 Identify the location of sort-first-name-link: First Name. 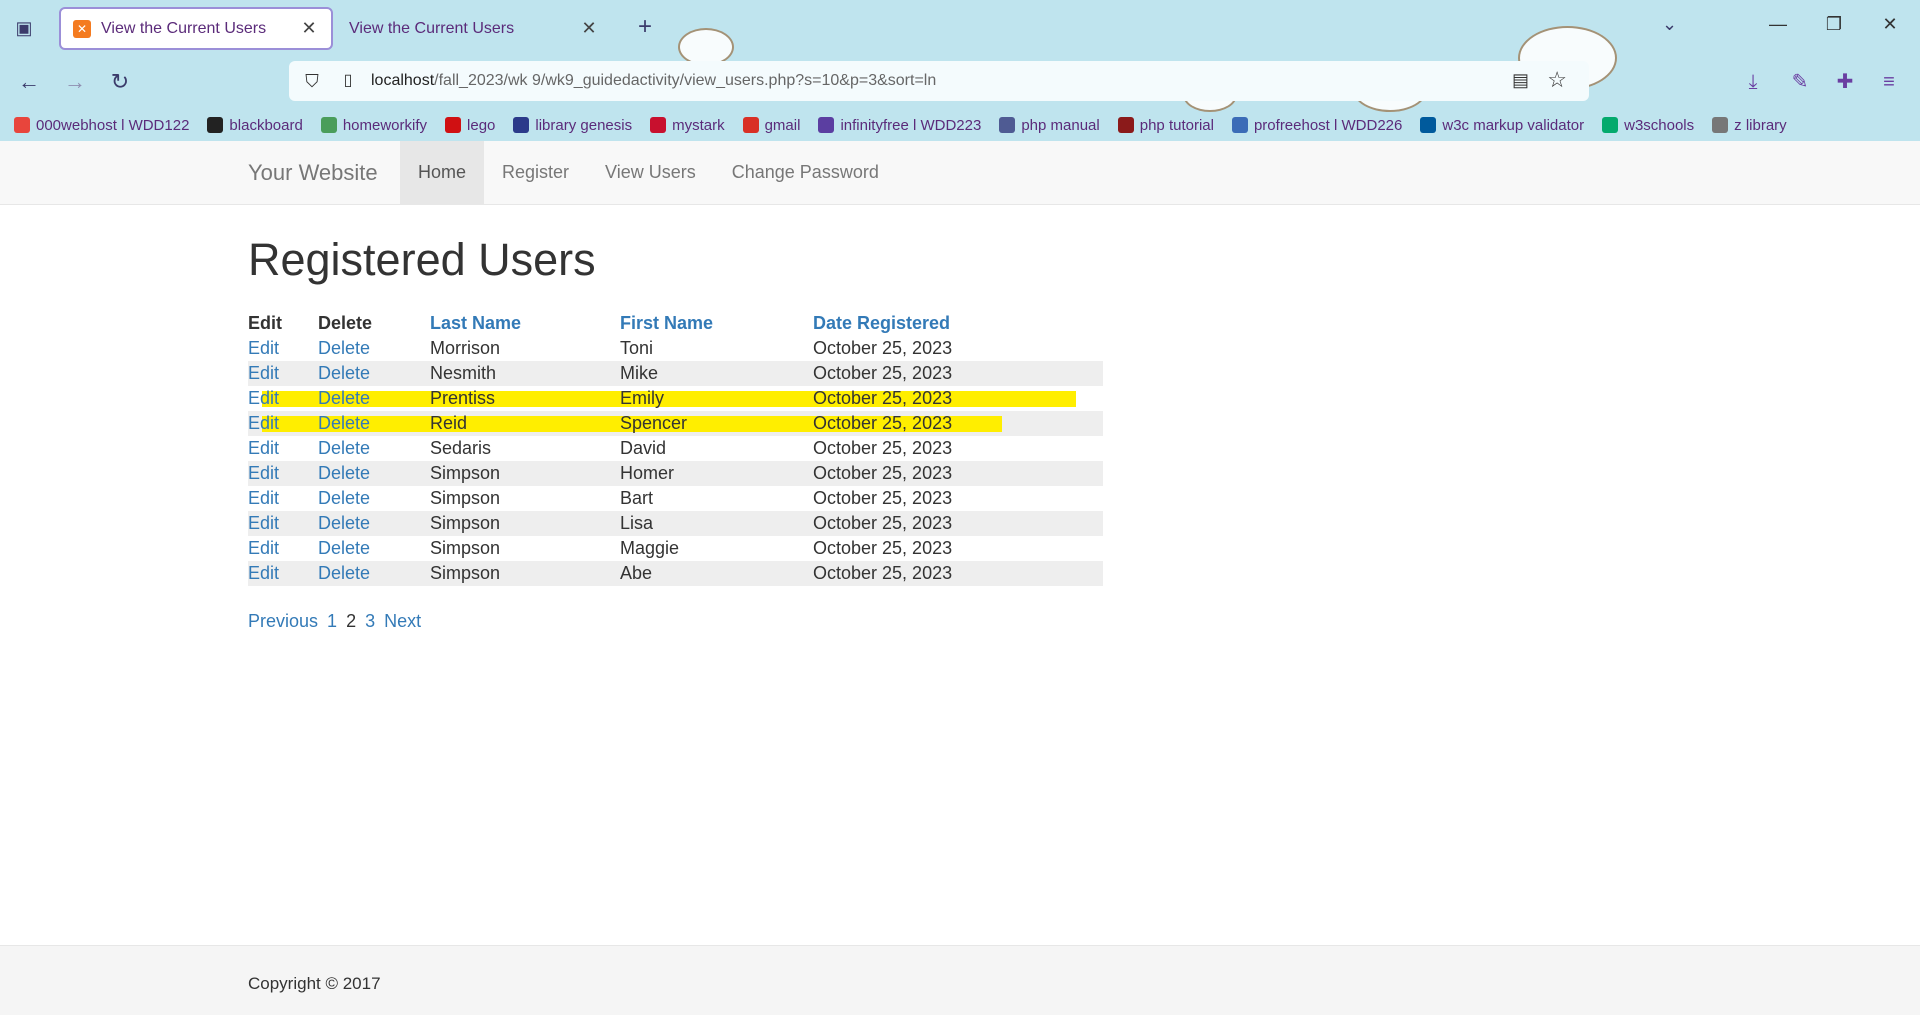
(716, 323).